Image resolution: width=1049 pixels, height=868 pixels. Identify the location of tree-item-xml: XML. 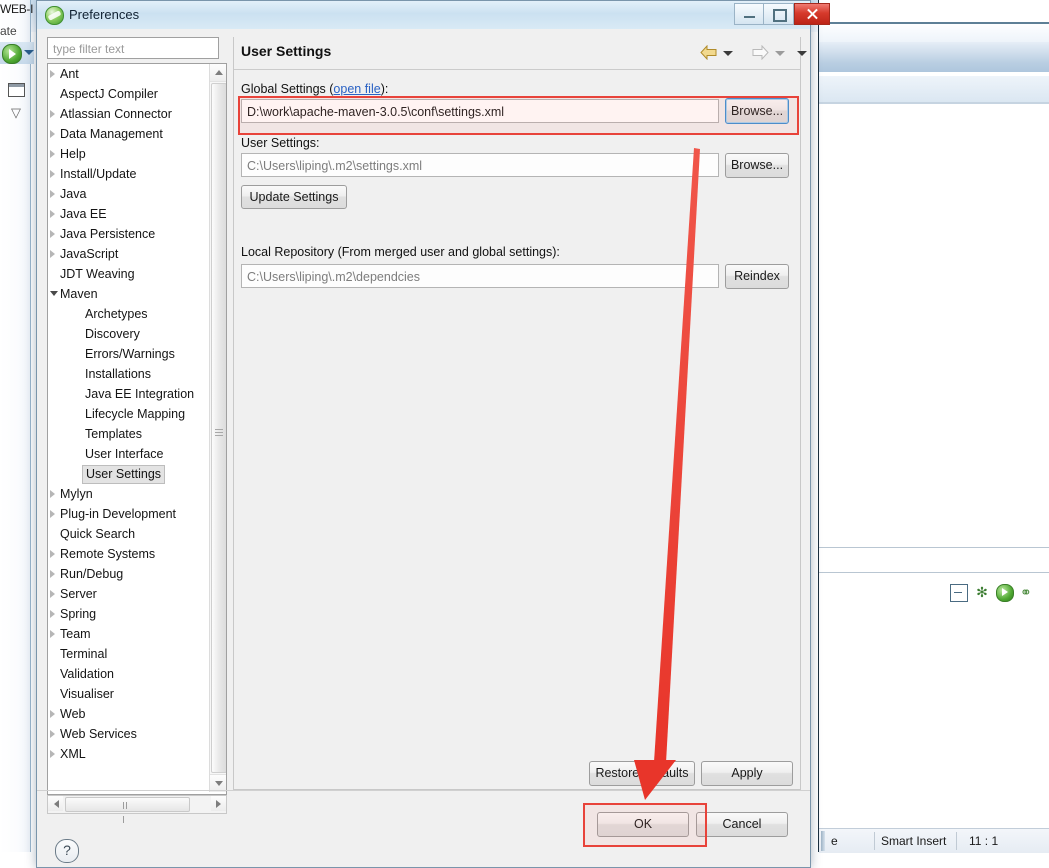
(129, 754).